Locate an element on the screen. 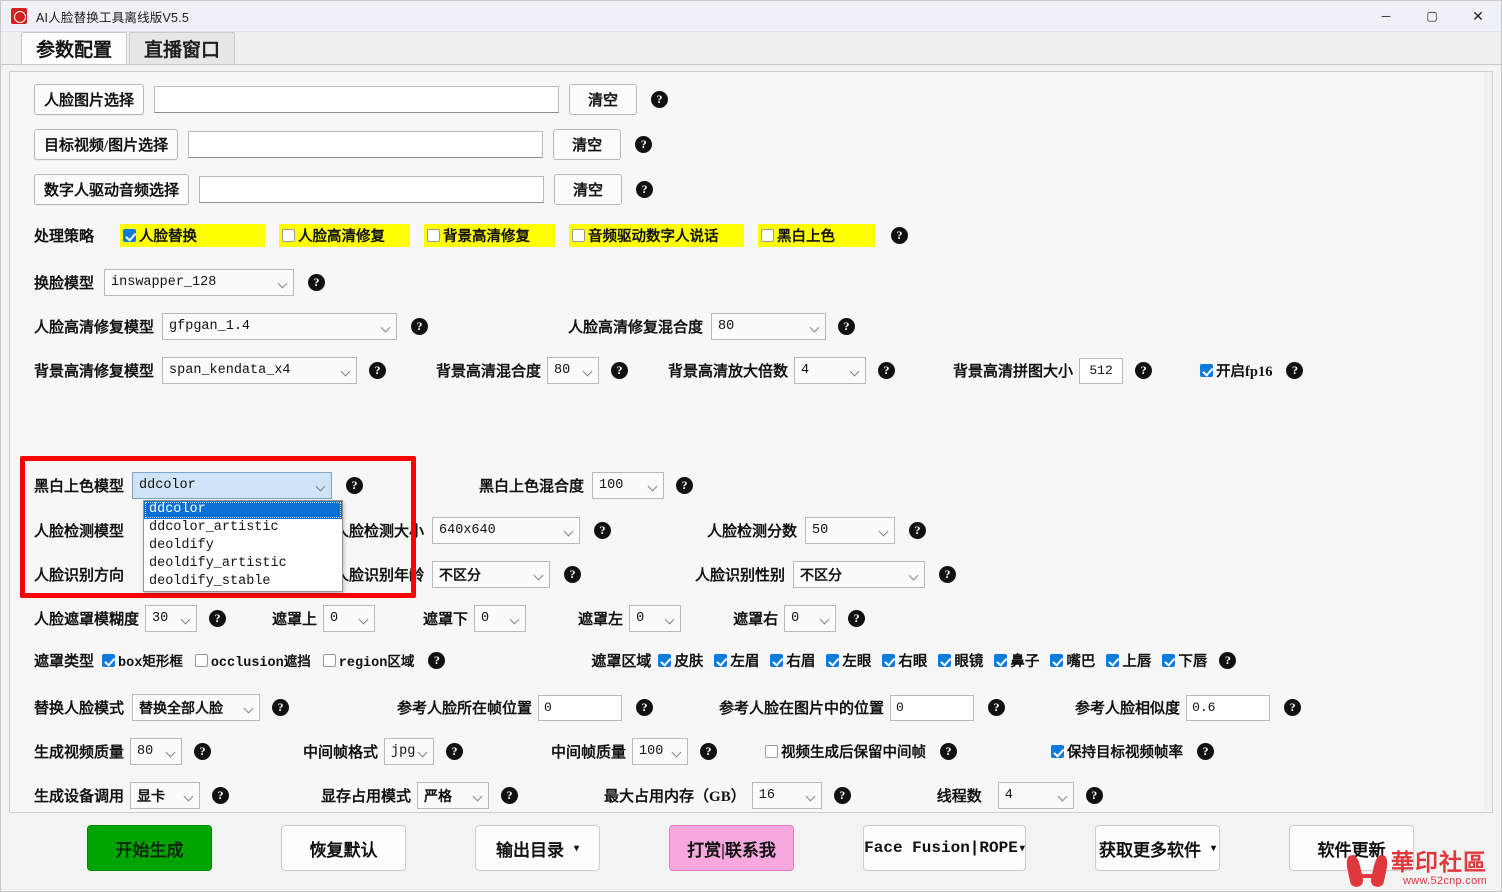 The image size is (1502, 892). region-right-eye: 右眼 is located at coordinates (904, 660).